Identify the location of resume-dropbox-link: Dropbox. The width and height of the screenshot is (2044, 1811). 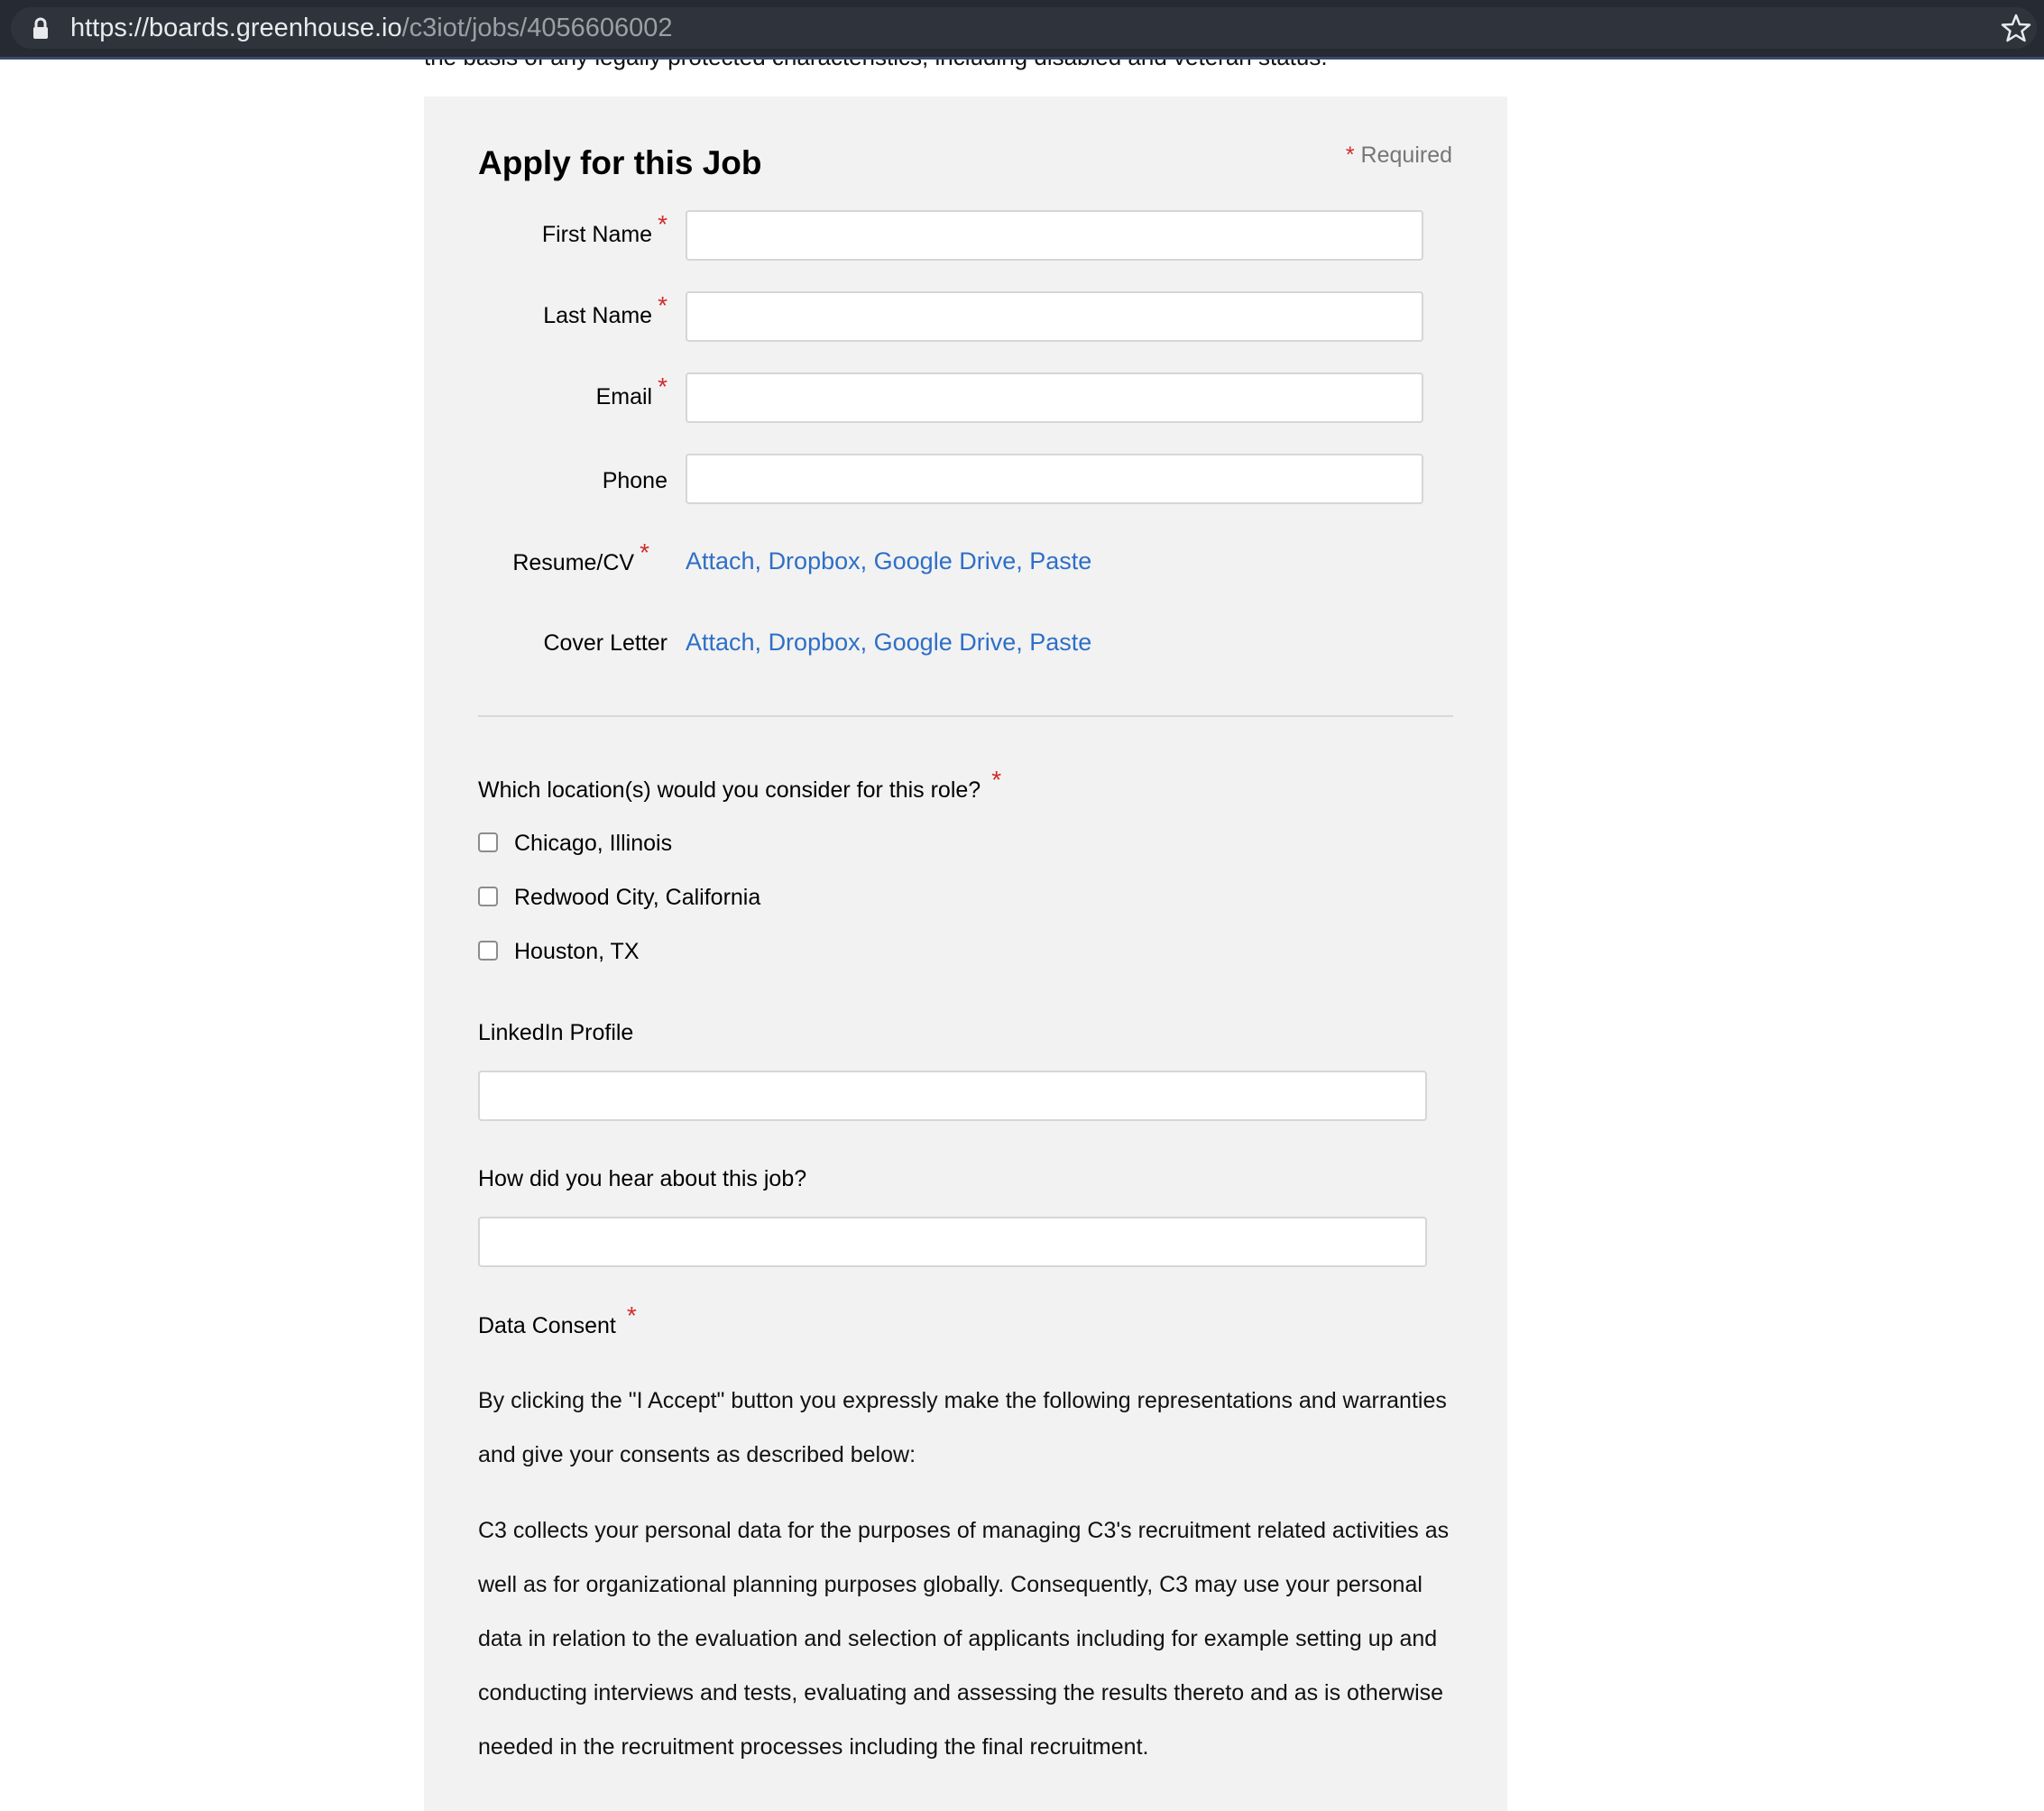
(815, 561).